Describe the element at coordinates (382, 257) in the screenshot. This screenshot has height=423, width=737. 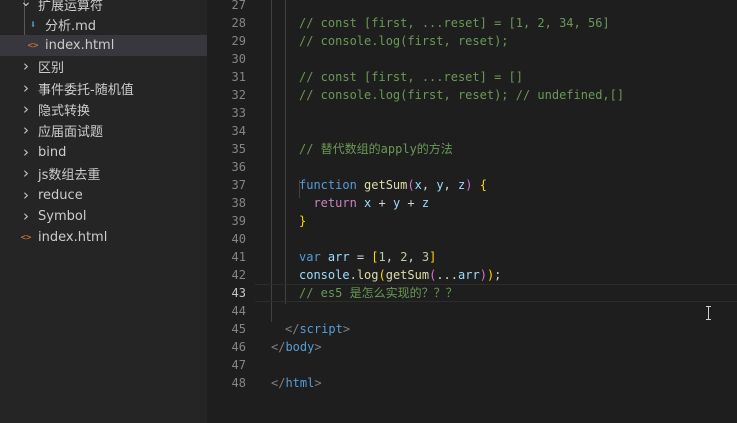
I see `code-token: 1` at that location.